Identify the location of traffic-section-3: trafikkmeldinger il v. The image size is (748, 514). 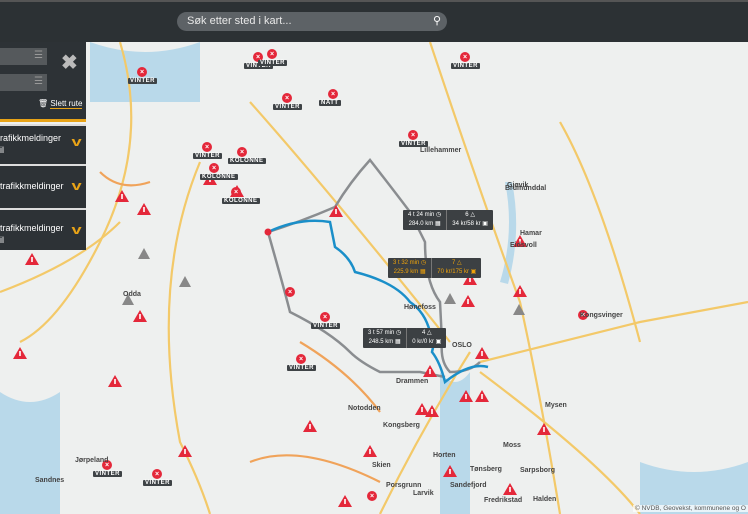
(43, 229).